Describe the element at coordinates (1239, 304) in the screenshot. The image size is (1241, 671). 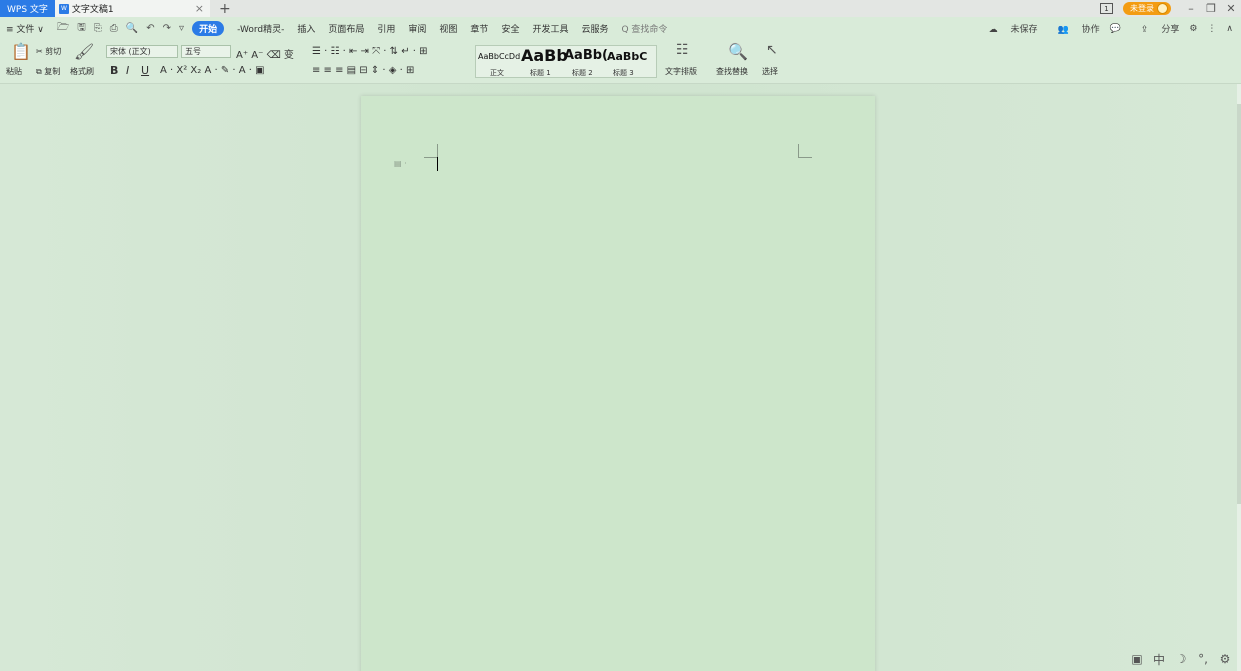
I see `scrollbar-thumb` at that location.